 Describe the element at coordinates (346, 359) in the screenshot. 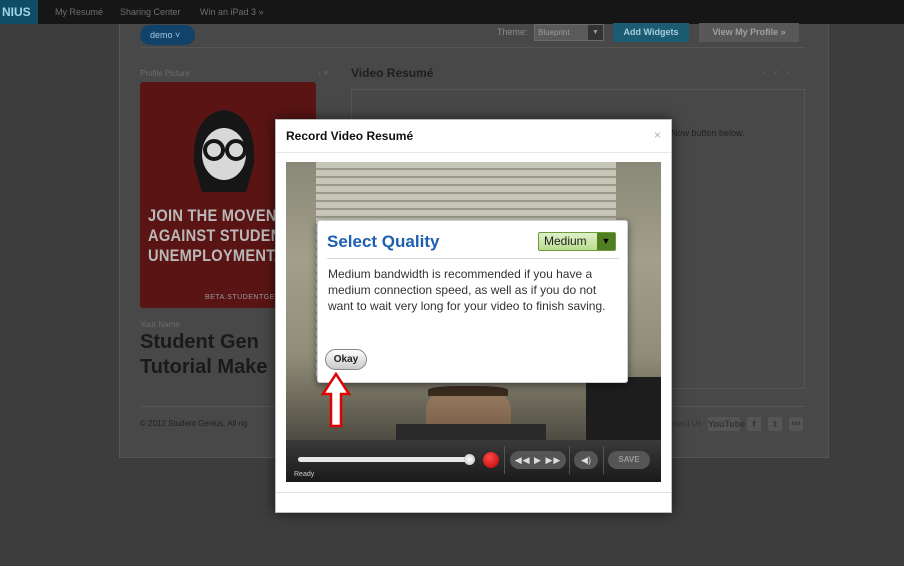

I see `okay-button: Okay` at that location.